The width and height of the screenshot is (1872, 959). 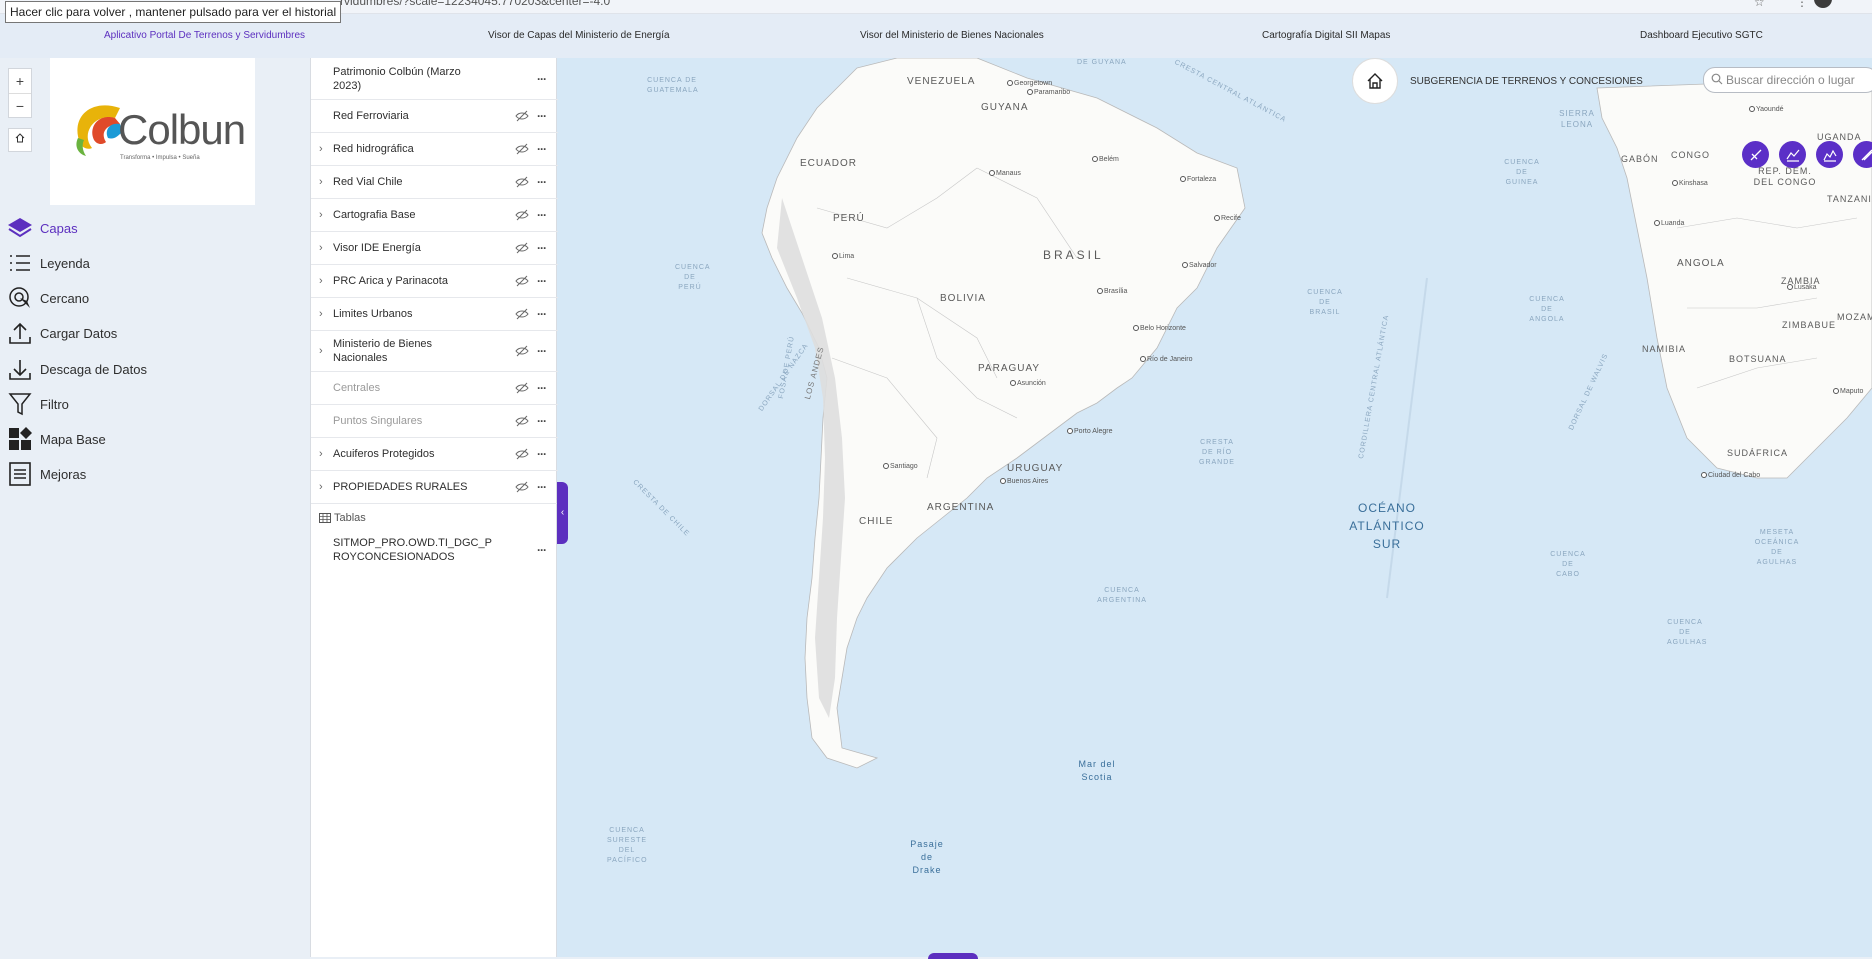 I want to click on city-label: Kinshasa, so click(x=1690, y=183).